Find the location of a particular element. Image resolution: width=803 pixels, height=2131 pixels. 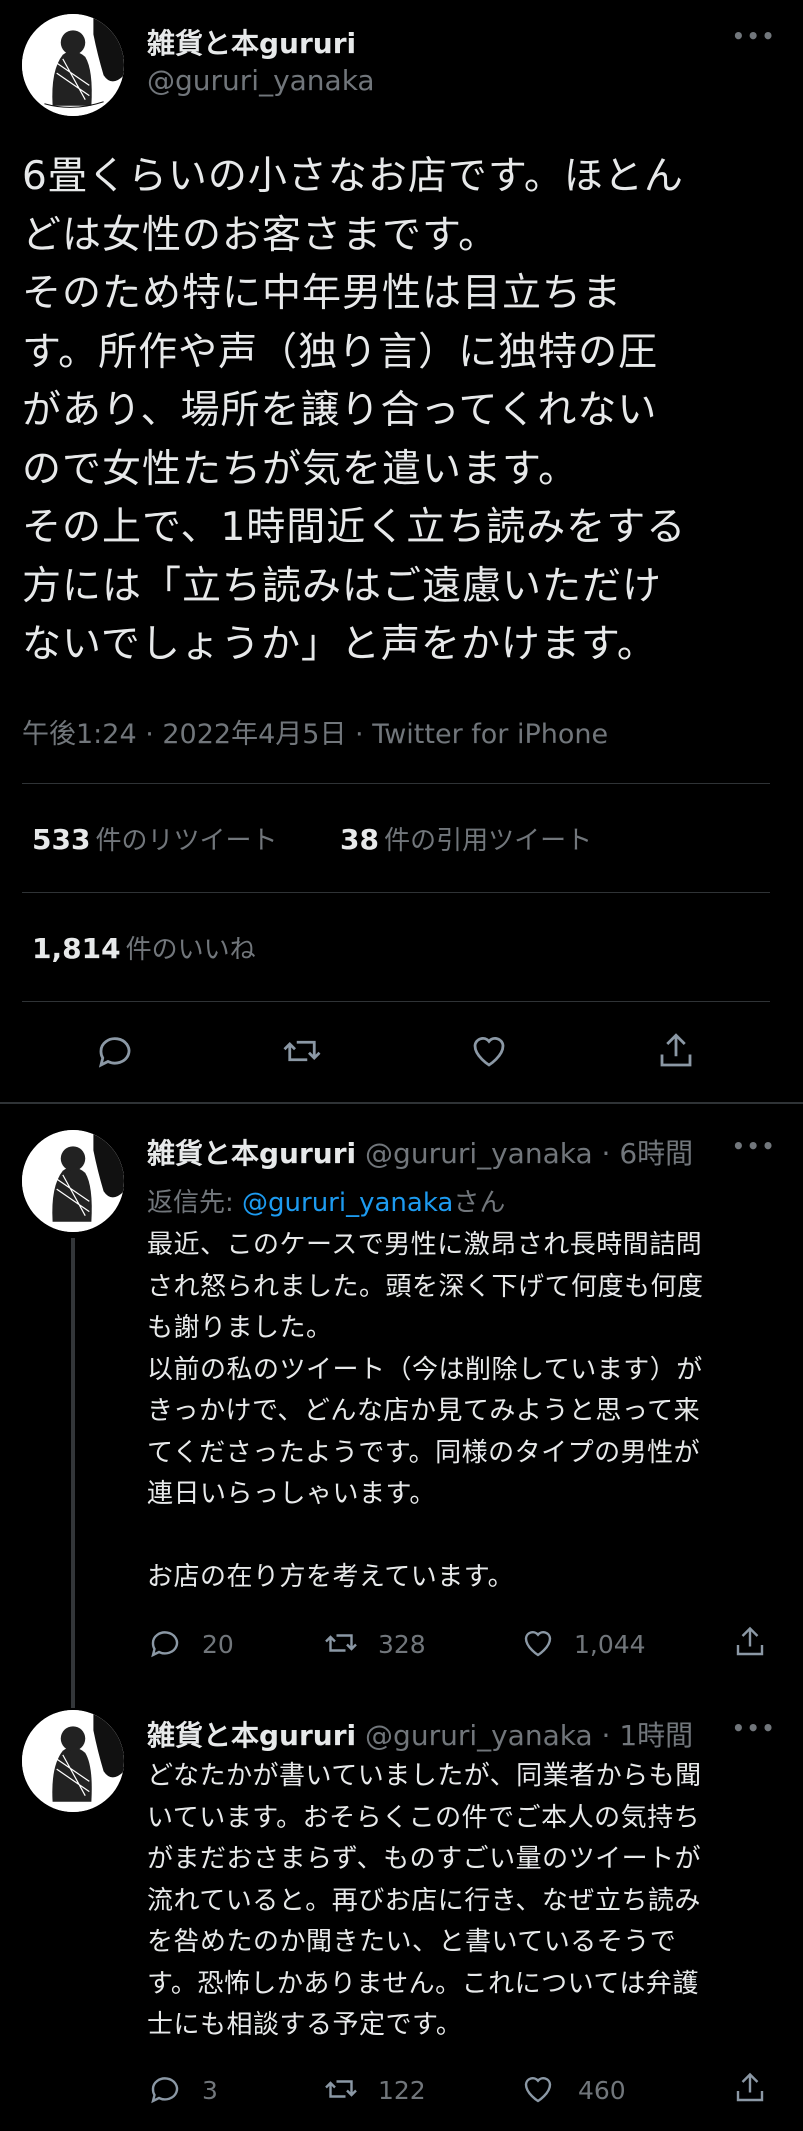

reply-time: · 6時間 is located at coordinates (648, 1153).